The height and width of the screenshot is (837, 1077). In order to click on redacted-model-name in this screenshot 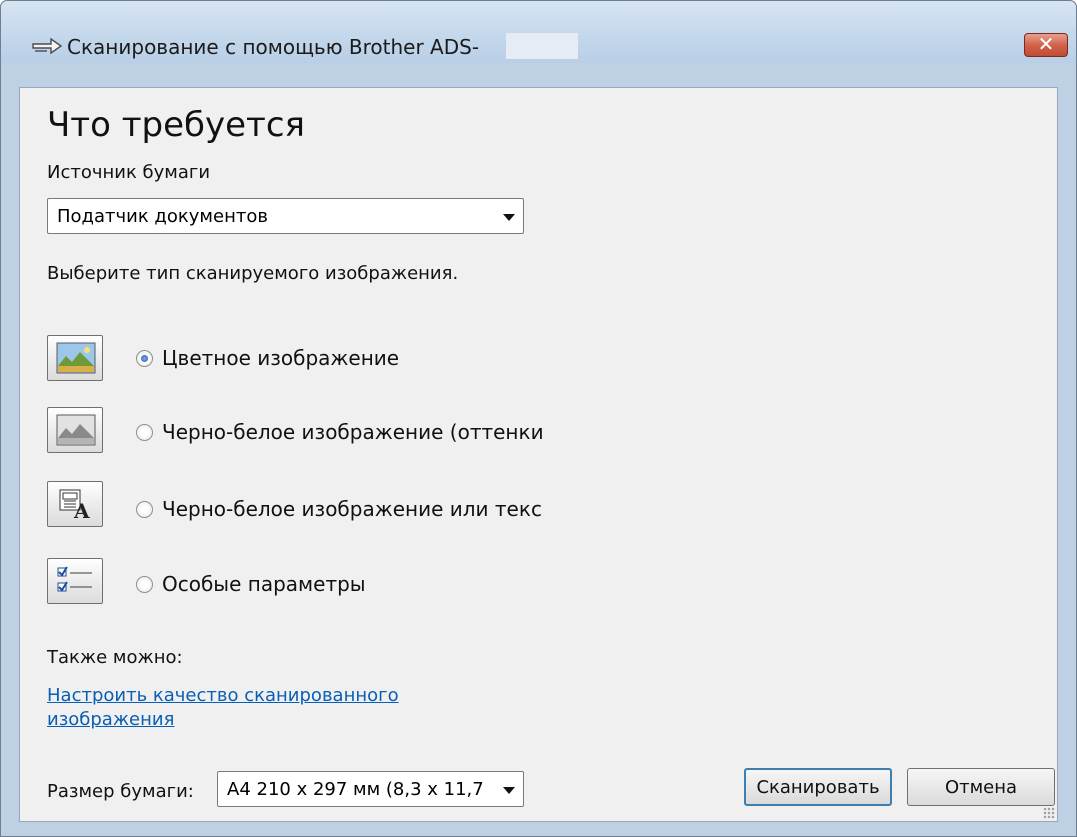, I will do `click(542, 46)`.